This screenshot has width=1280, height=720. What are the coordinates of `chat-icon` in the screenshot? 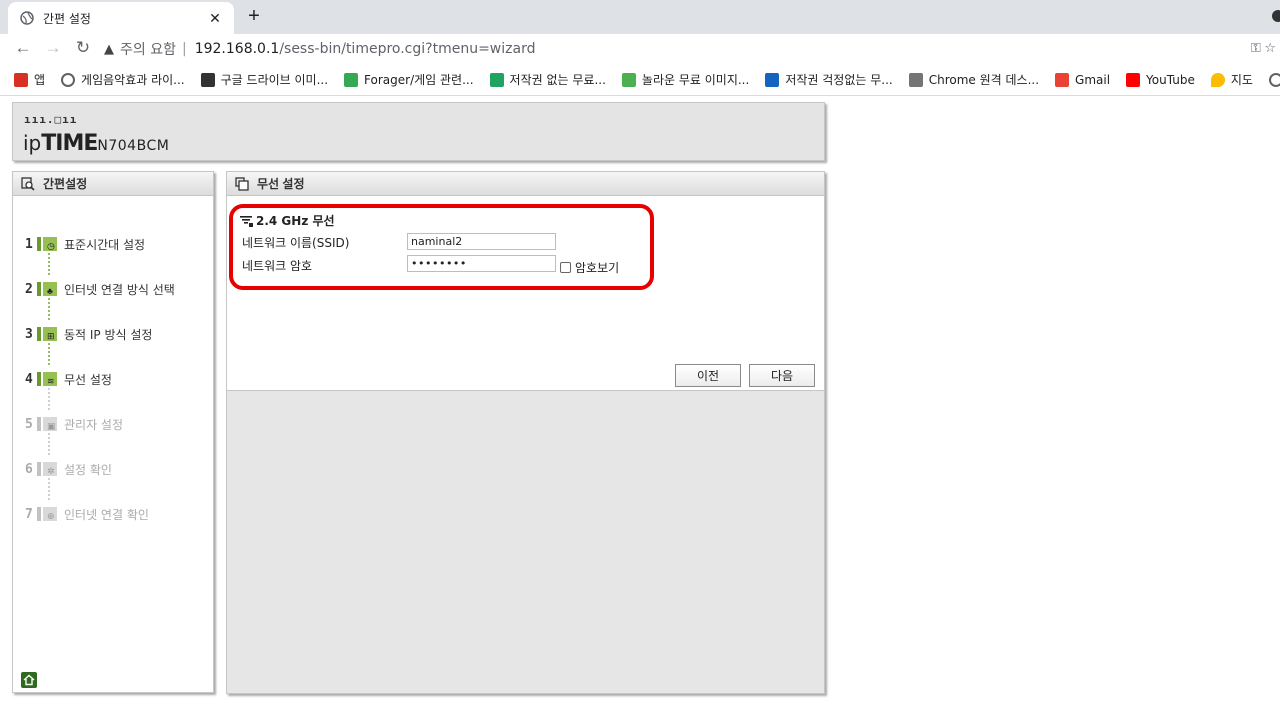 It's located at (496, 79).